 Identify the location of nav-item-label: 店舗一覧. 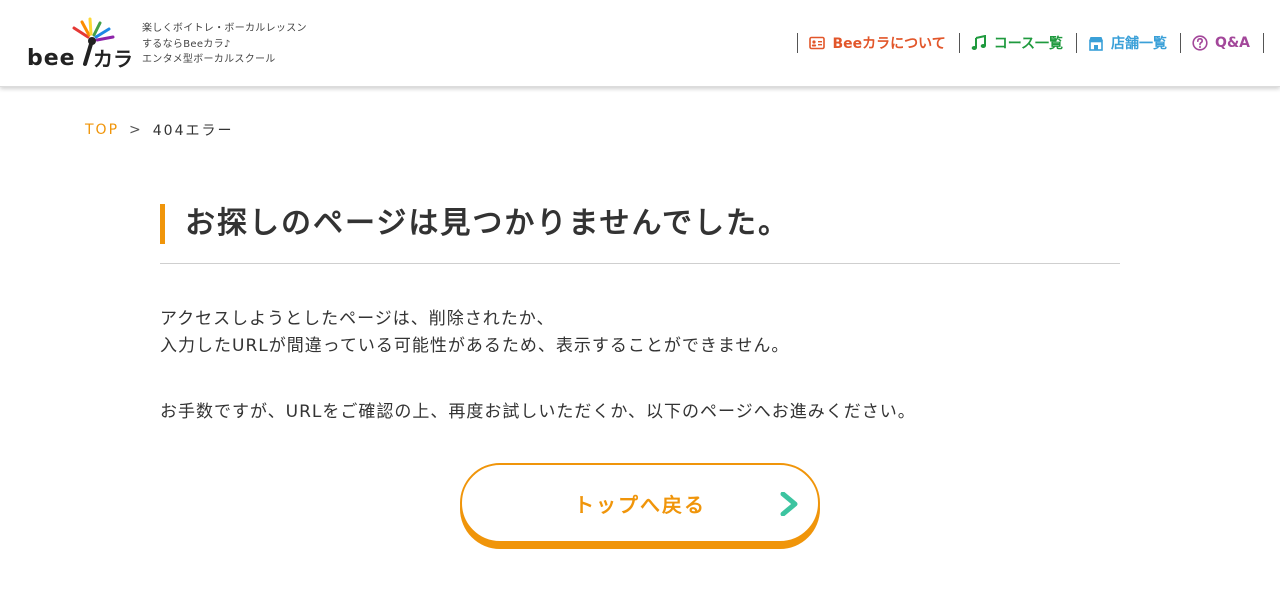
(1139, 44).